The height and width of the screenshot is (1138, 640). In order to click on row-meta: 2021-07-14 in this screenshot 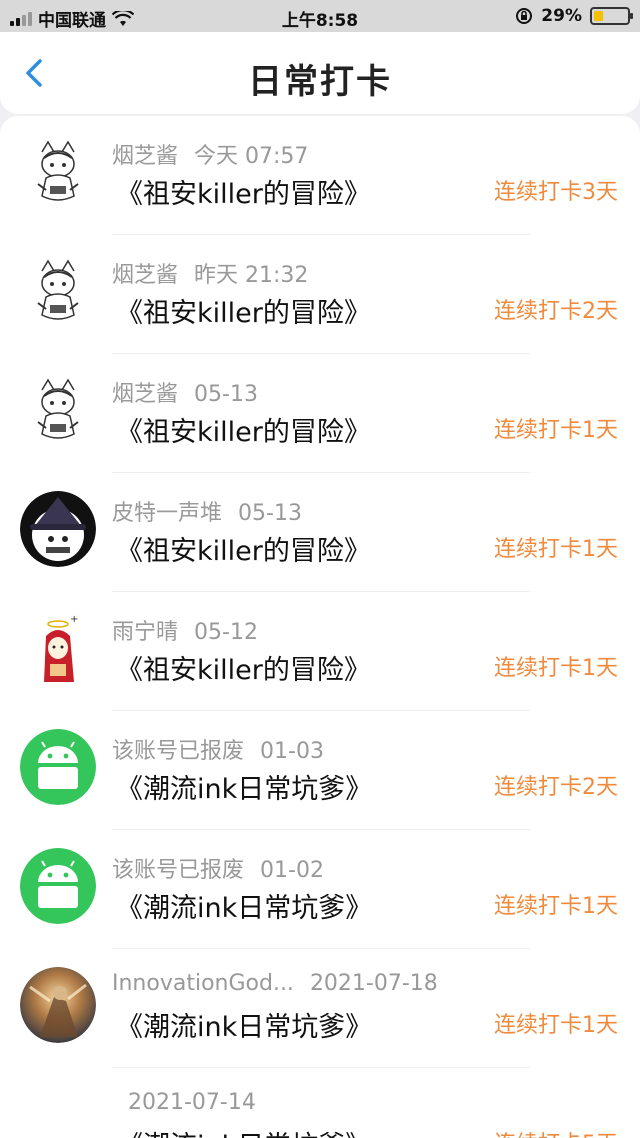, I will do `click(192, 1102)`.